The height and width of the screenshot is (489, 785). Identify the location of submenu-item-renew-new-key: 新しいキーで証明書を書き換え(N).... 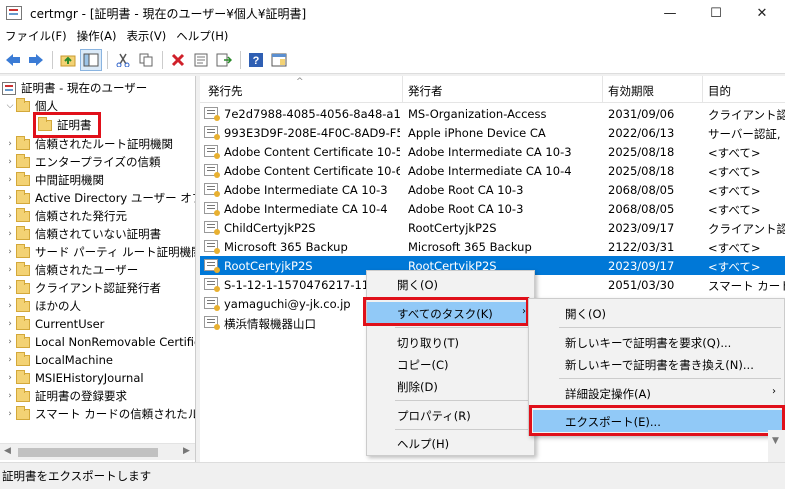
(656, 364).